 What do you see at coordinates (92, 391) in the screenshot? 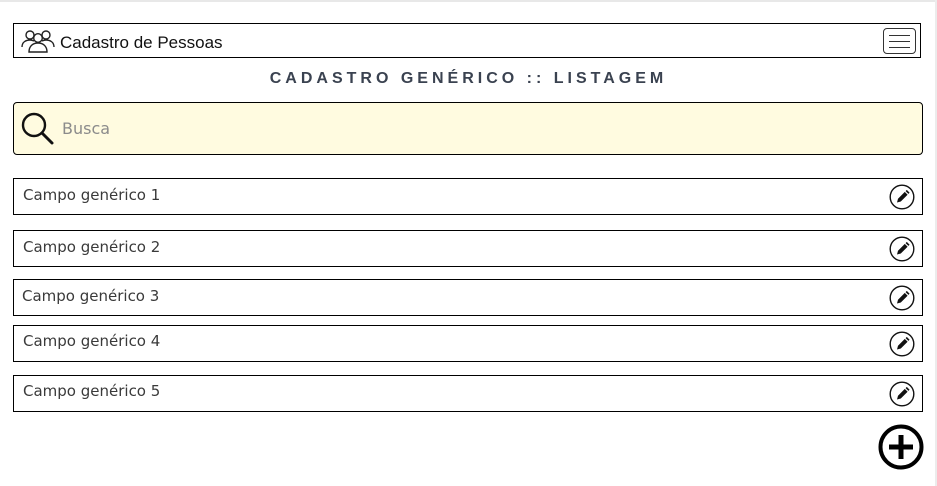
I see `list-item-label: Campo genérico 5` at bounding box center [92, 391].